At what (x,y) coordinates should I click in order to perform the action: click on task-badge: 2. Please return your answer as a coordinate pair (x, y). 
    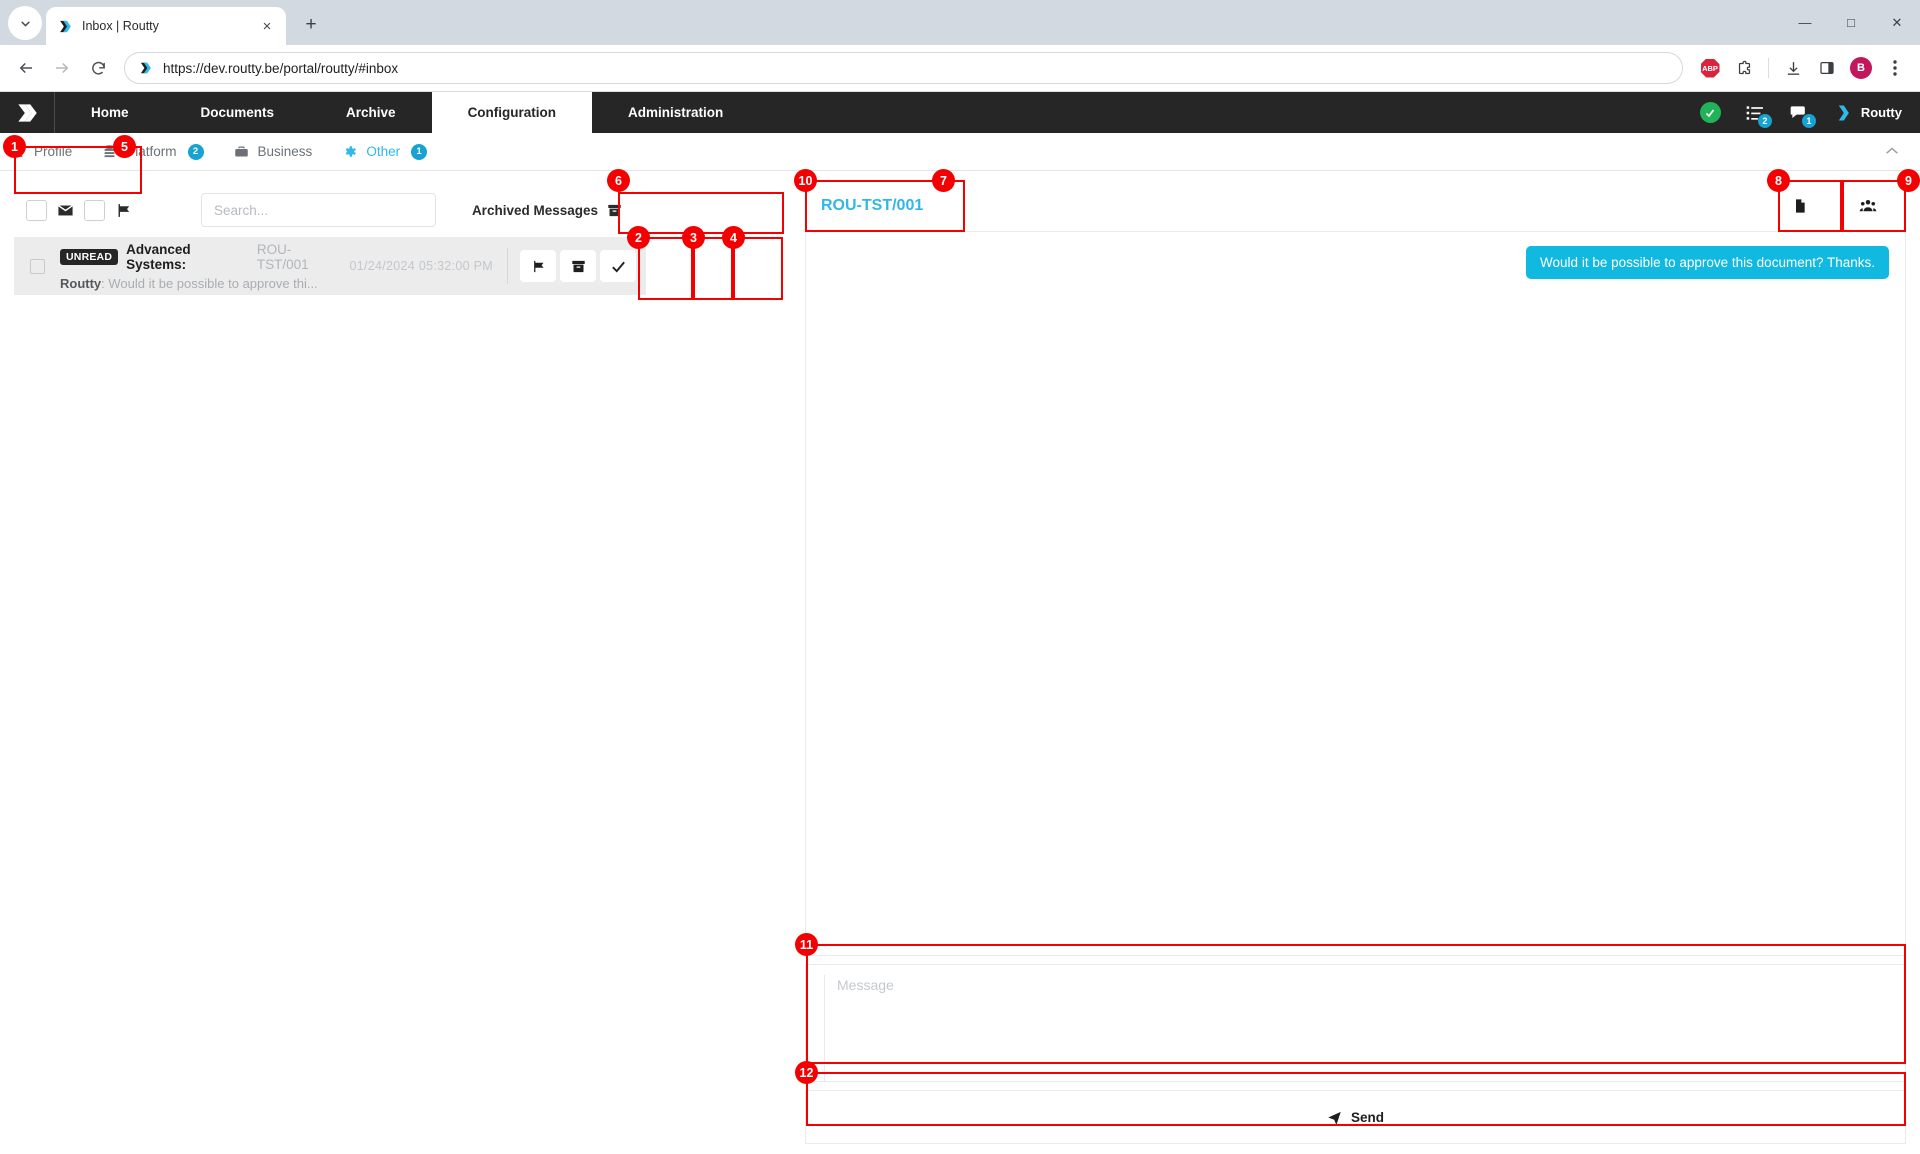
    Looking at the image, I should click on (1764, 120).